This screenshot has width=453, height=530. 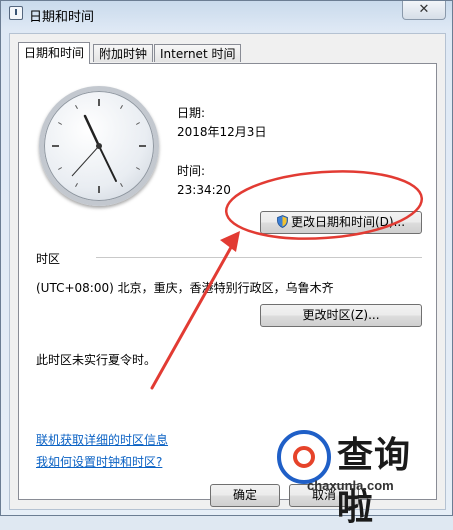 I want to click on ok-button: 确定, so click(x=245, y=495).